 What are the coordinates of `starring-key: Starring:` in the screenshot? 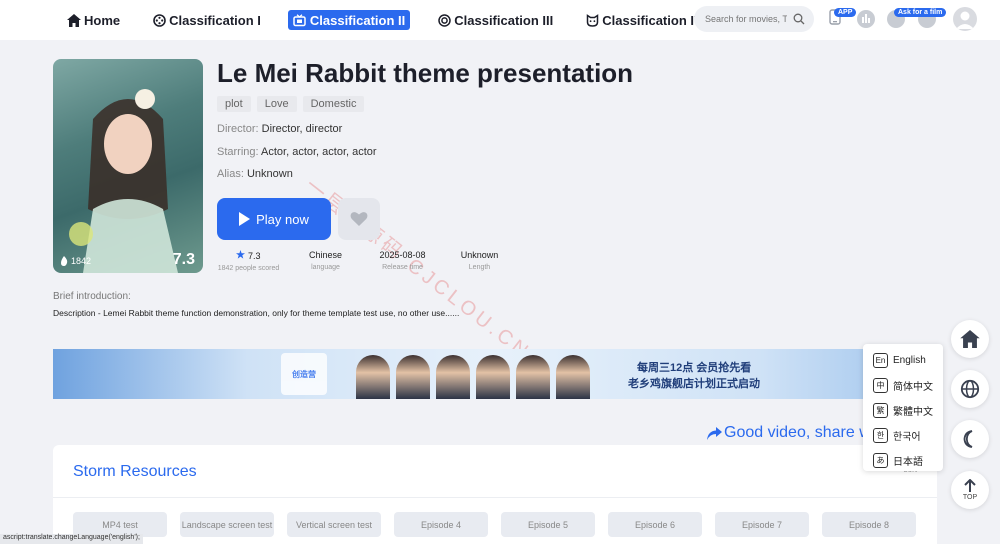 It's located at (238, 152).